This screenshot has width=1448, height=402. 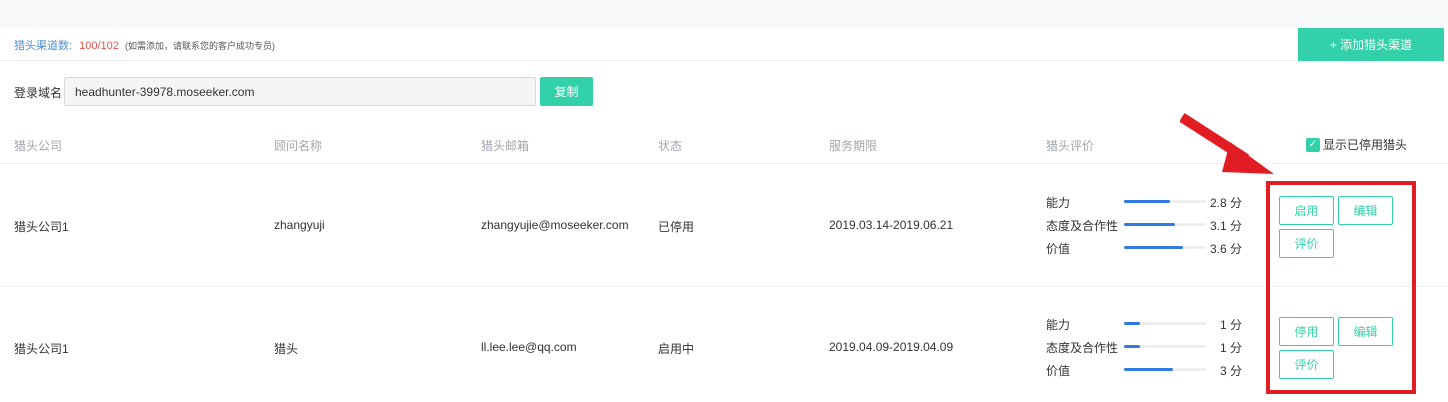 I want to click on column-header-consultant: 顾问名称, so click(x=298, y=146).